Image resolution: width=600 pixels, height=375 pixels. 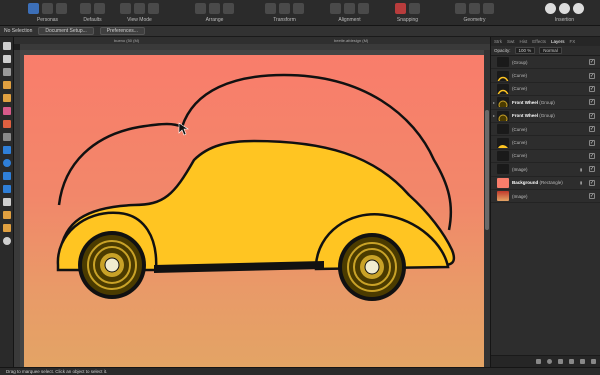 I want to click on layer-row: Background (Rectangle) ▮ ✓, so click(x=545, y=183).